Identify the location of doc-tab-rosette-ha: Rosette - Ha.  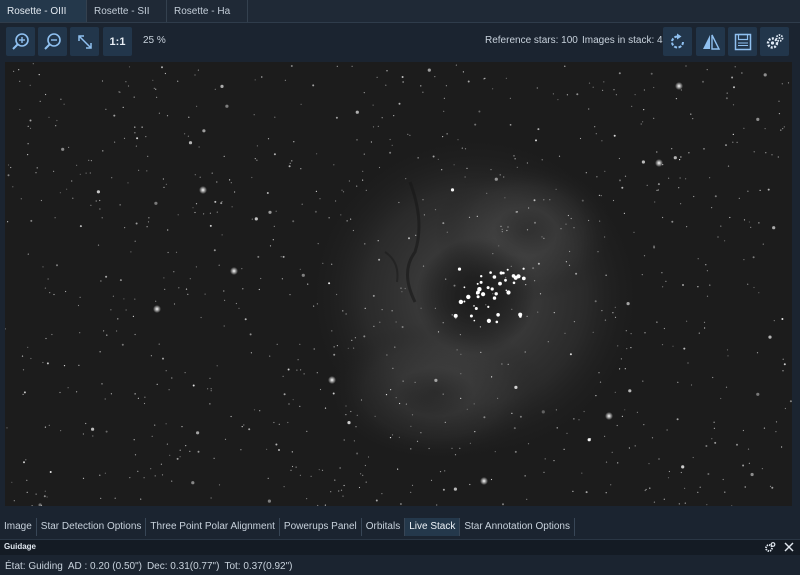
(207, 11).